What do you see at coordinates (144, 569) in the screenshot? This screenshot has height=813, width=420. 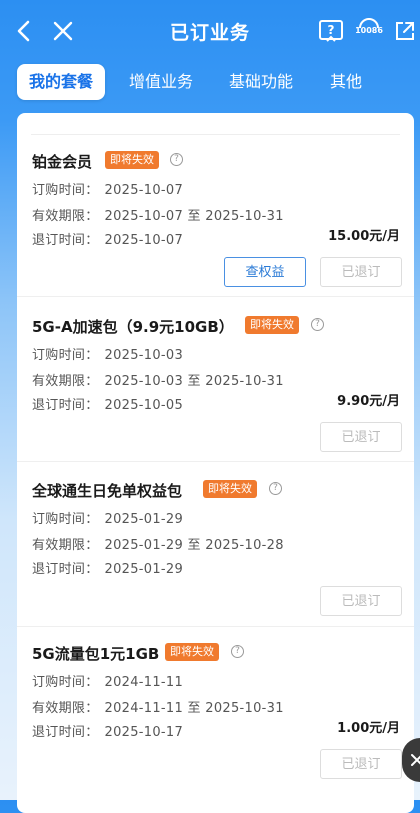 I see `unsubscribe-time-value: 2025-01-29` at bounding box center [144, 569].